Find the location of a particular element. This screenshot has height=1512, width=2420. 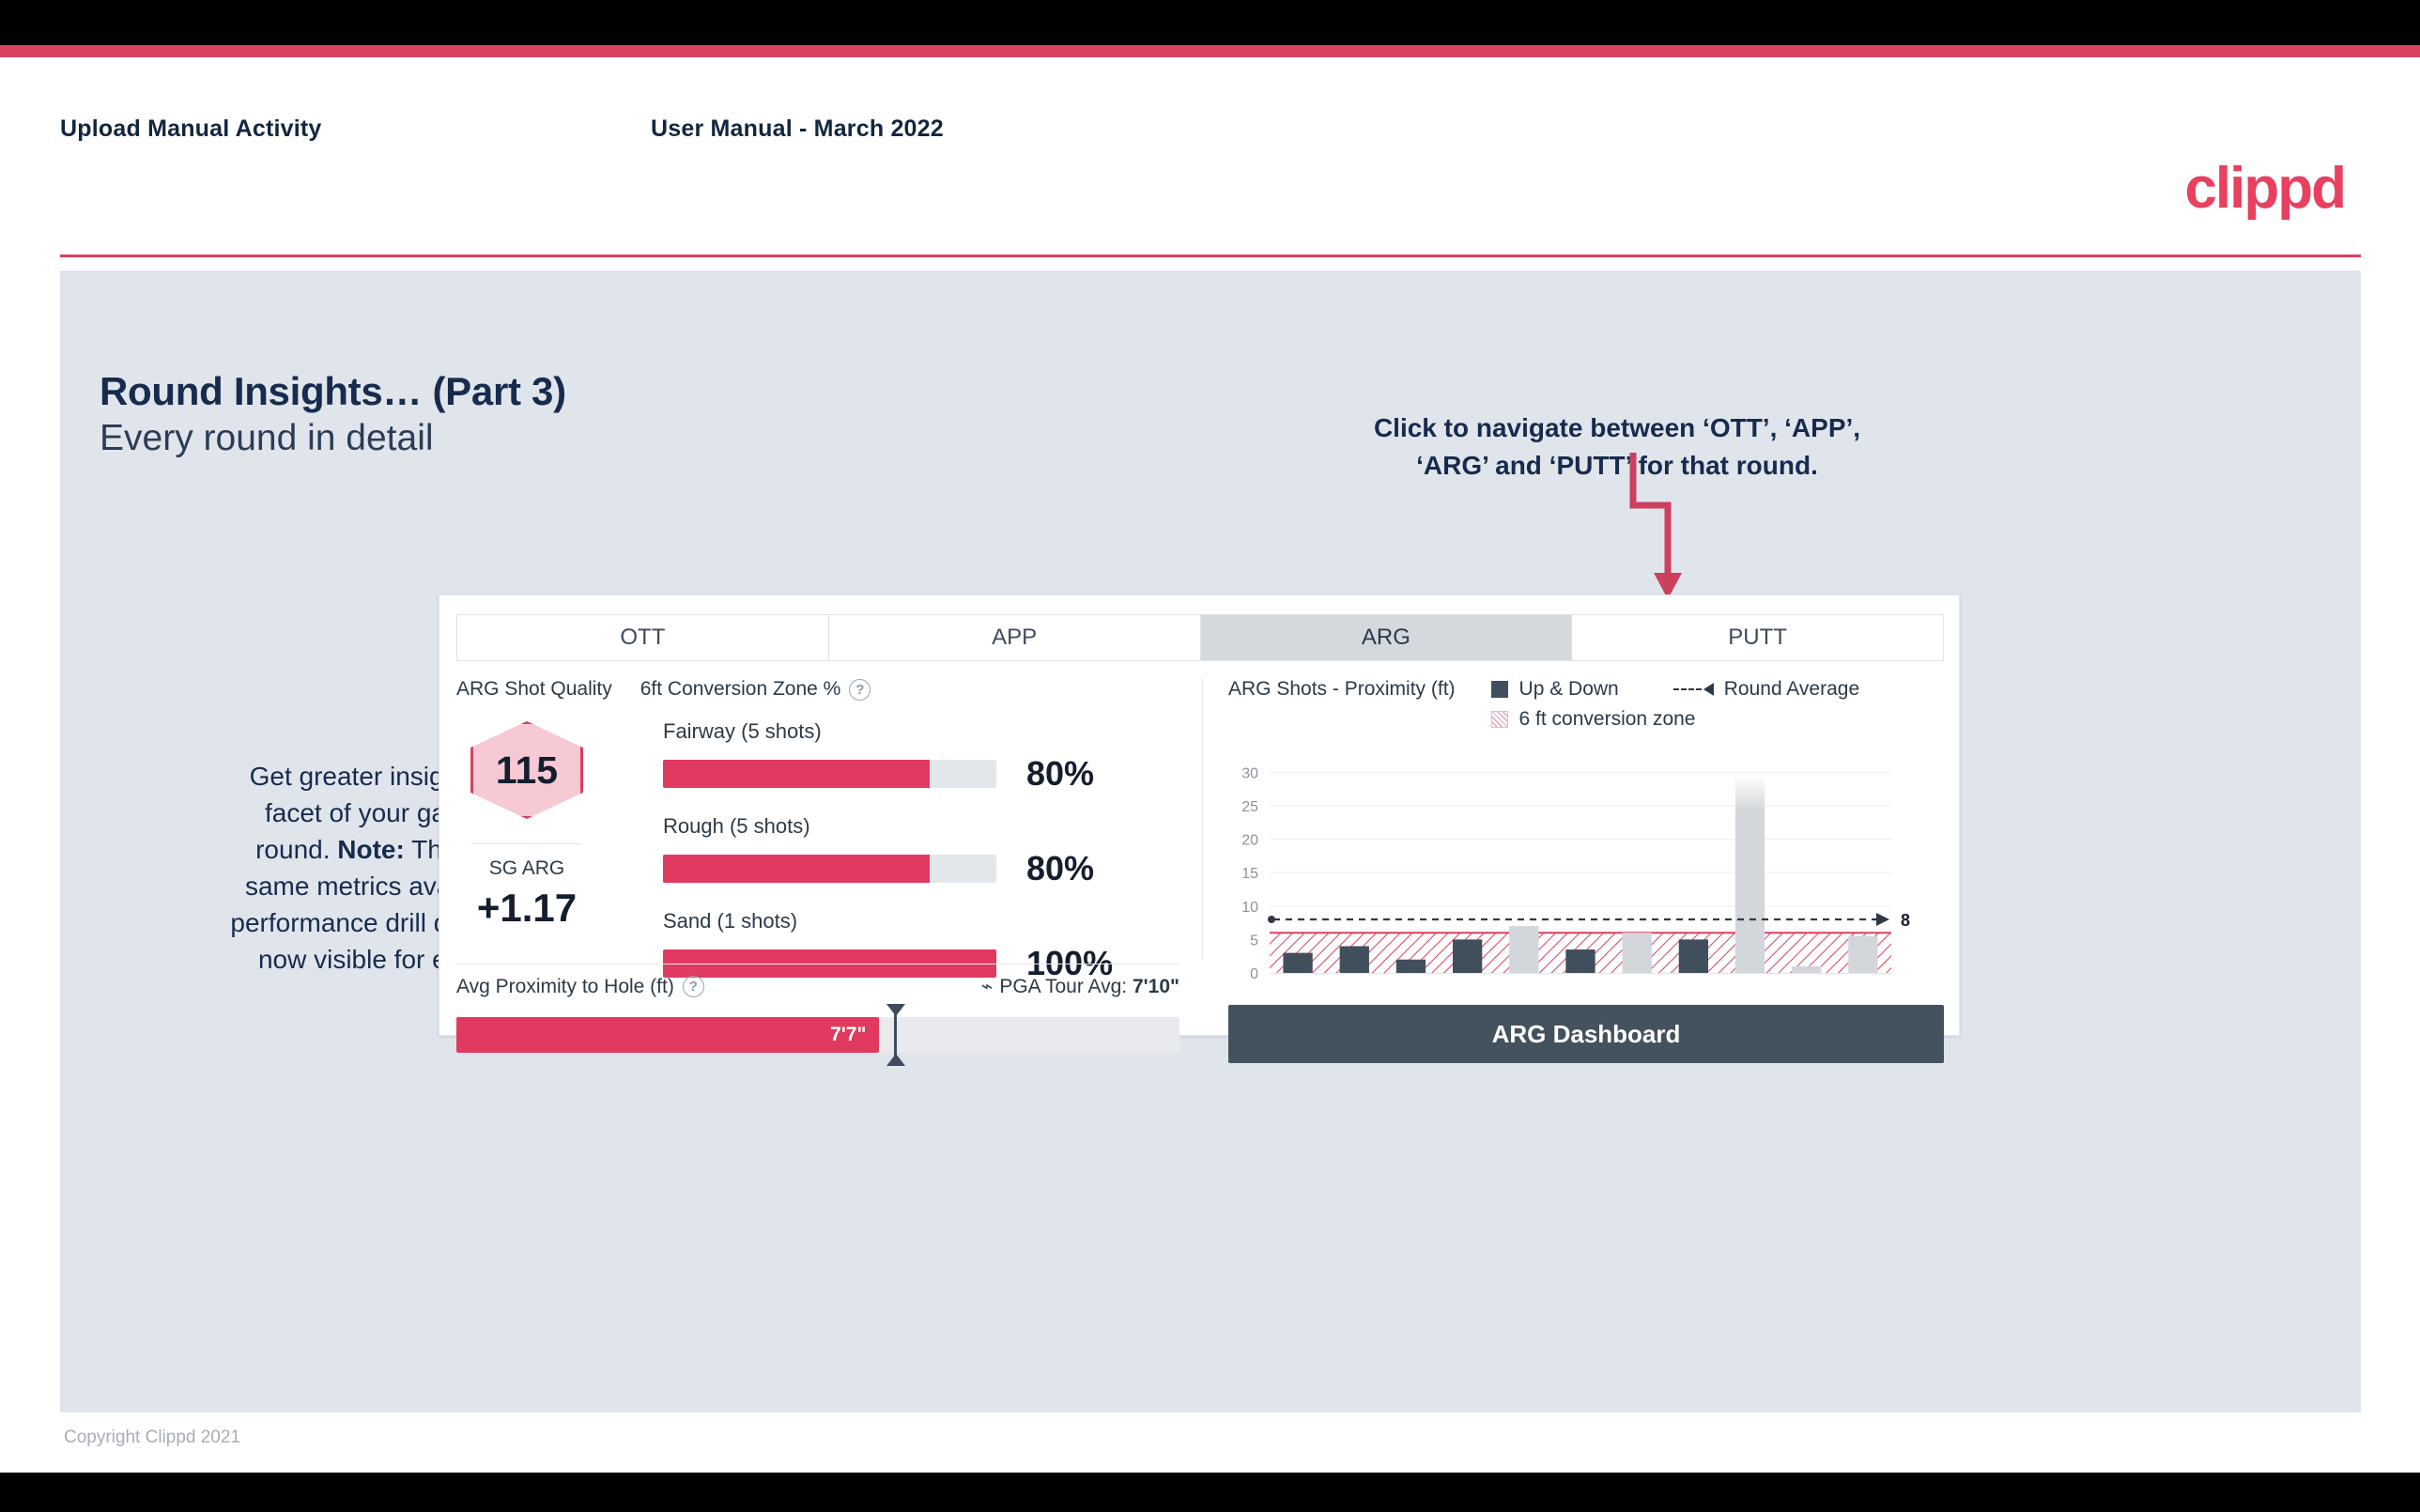

page-subtitle: Every round in detail is located at coordinates (267, 438).